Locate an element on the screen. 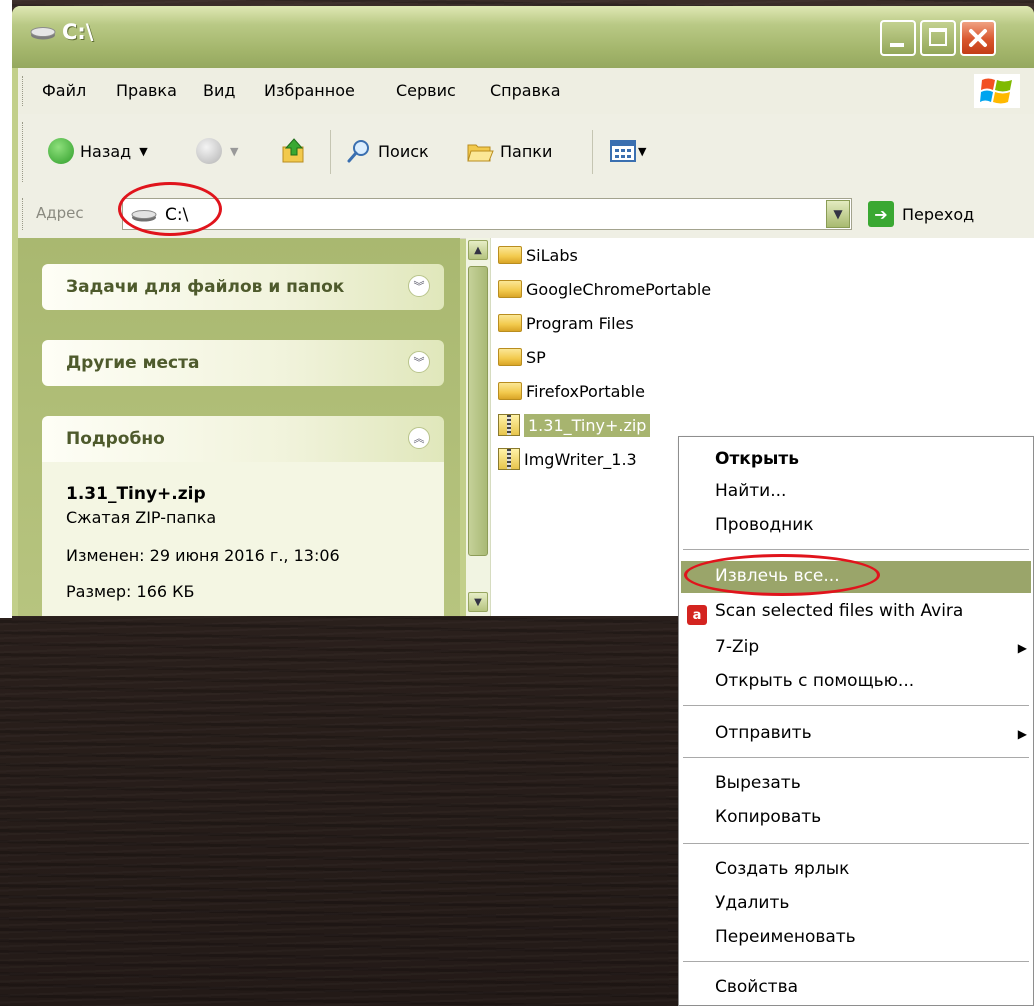 The width and height of the screenshot is (1034, 1006). back-button: Назад ▼ is located at coordinates (98, 151).